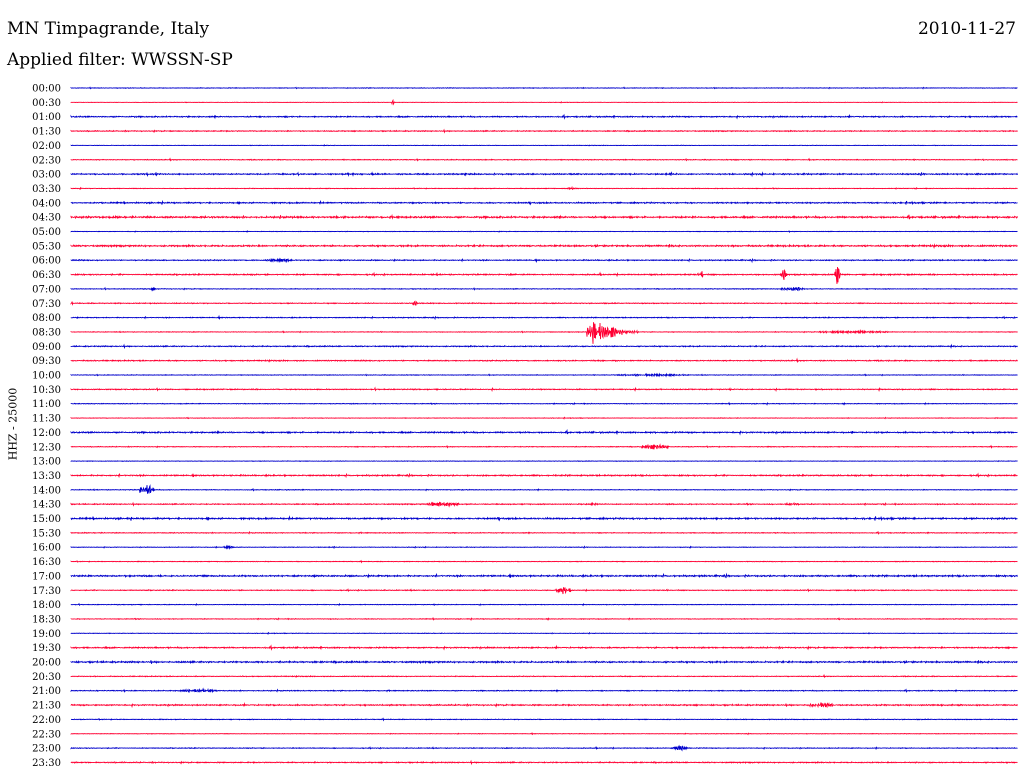 The height and width of the screenshot is (780, 1024). Describe the element at coordinates (46, 433) in the screenshot. I see `row-time-label: 12:00` at that location.